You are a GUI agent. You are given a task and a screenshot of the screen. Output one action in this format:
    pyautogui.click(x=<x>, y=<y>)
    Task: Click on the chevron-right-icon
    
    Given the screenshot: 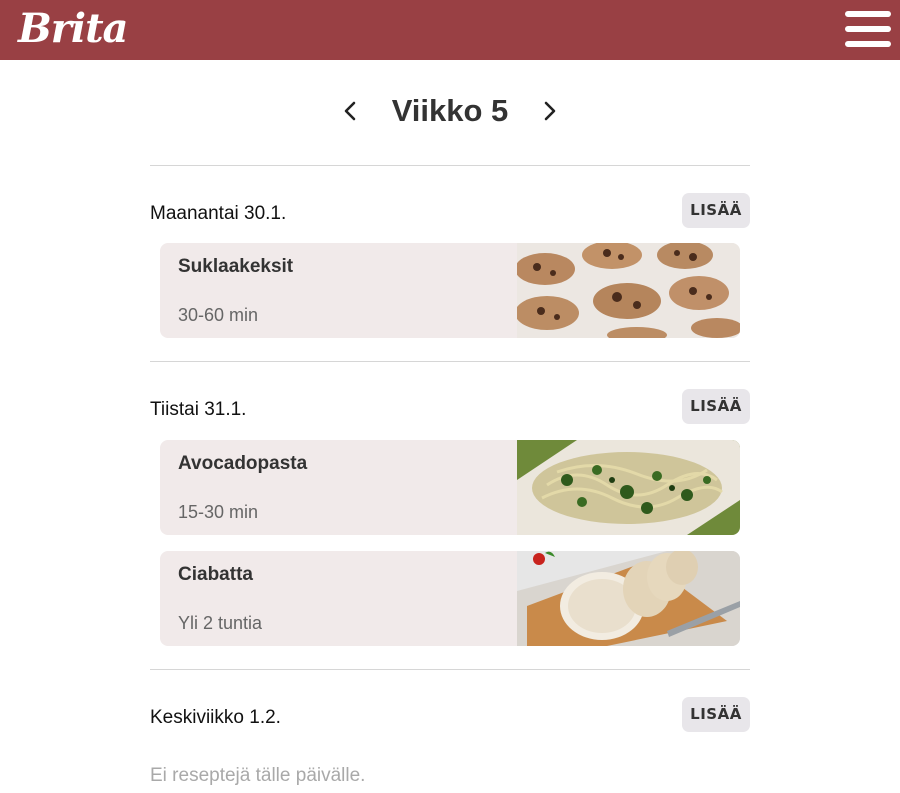 What is the action you would take?
    pyautogui.click(x=549, y=111)
    